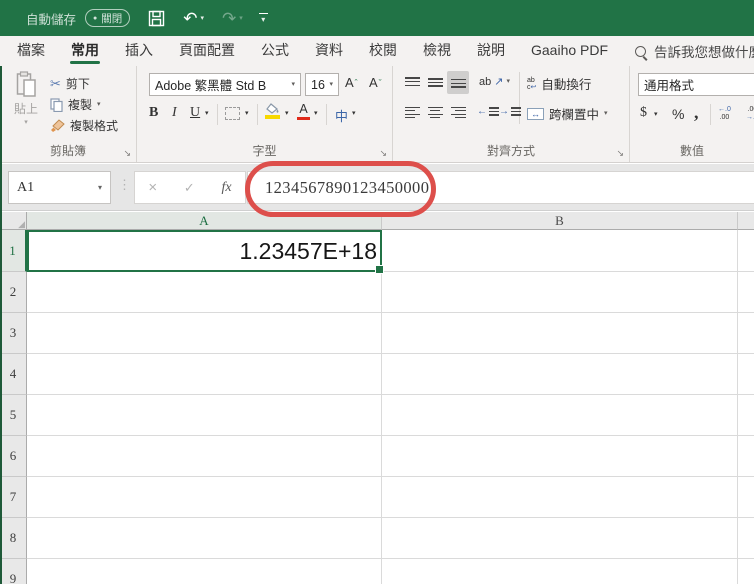  I want to click on merge-center-button: ↔ 跨欄置中 ▾, so click(567, 113).